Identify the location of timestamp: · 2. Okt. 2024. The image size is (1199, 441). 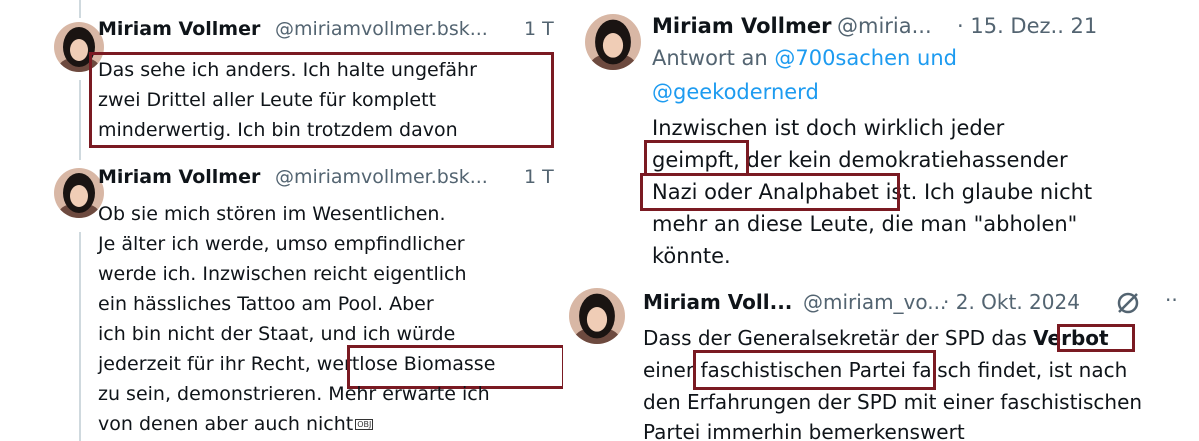
(1011, 302).